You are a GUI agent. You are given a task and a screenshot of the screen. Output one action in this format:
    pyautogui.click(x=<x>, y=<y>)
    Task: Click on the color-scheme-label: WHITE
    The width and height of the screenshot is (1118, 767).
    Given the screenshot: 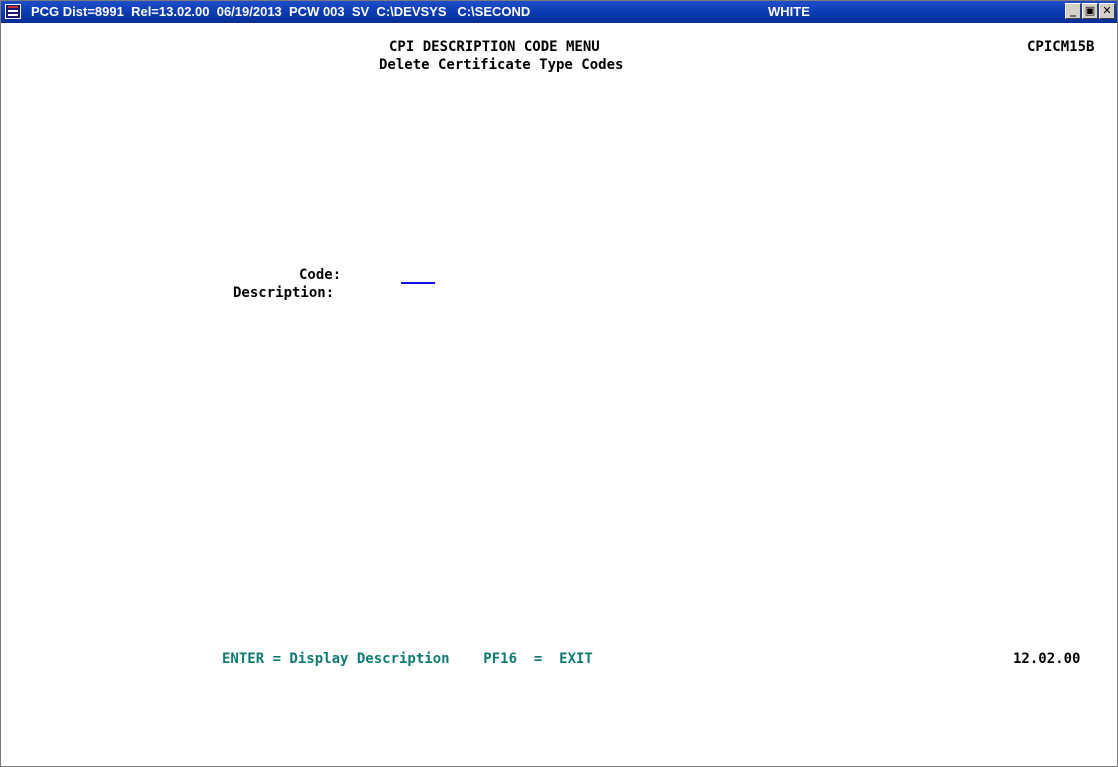 What is the action you would take?
    pyautogui.click(x=789, y=11)
    